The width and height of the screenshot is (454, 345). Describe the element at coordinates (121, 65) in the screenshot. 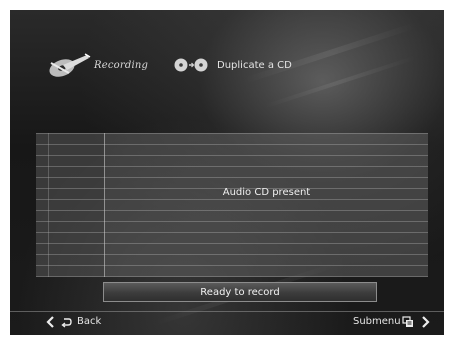

I see `section-label: Recording` at that location.